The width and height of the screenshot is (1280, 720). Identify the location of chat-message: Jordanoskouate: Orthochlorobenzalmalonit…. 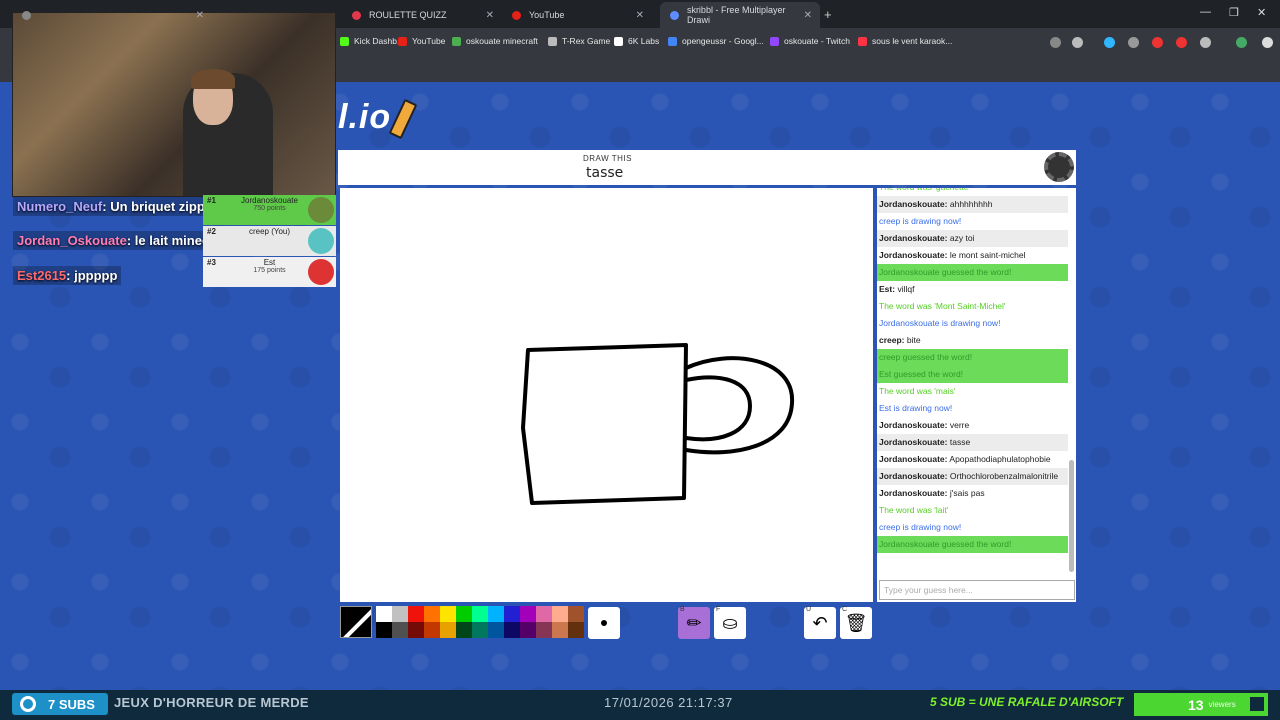
(972, 476).